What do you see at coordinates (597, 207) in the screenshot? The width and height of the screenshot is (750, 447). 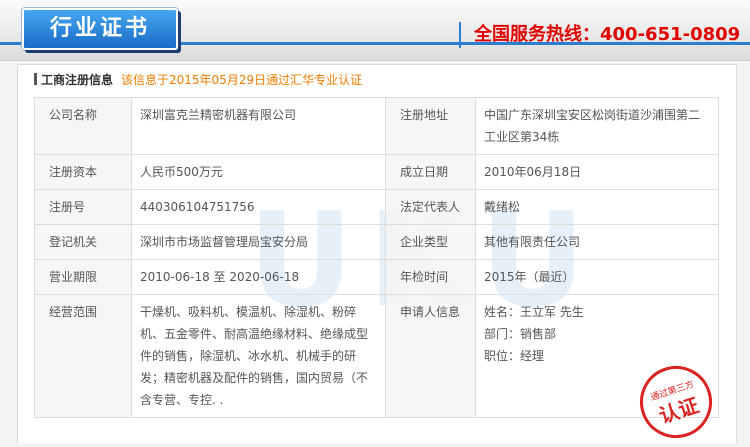 I see `field-value: 戴绪松` at bounding box center [597, 207].